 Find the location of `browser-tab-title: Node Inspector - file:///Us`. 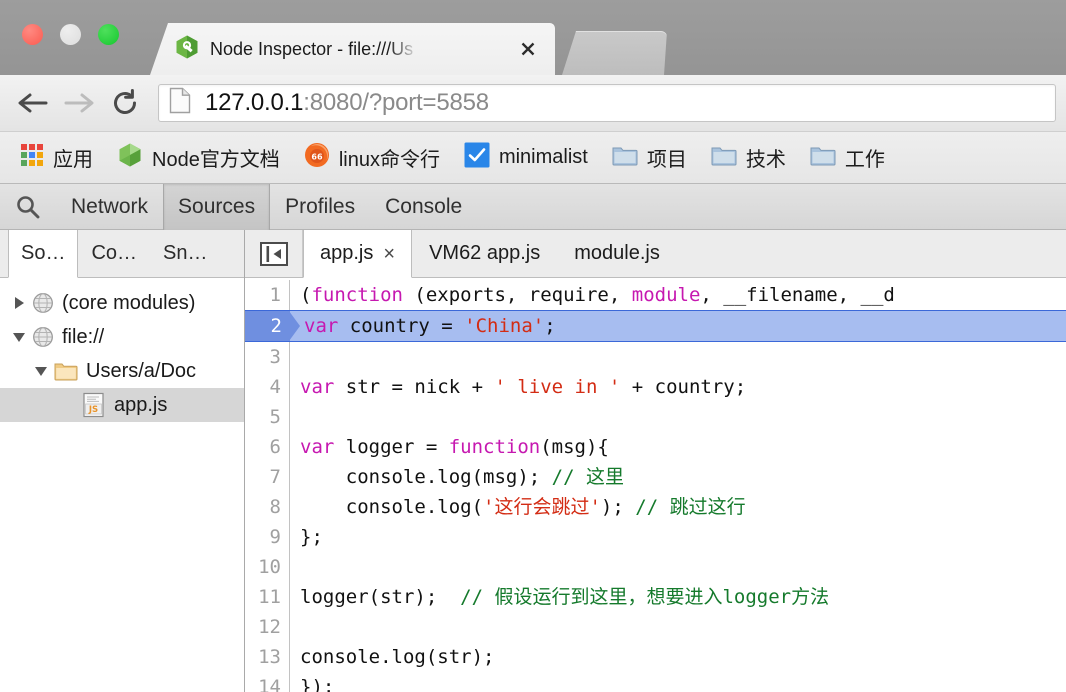

browser-tab-title: Node Inspector - file:///Us is located at coordinates (312, 48).